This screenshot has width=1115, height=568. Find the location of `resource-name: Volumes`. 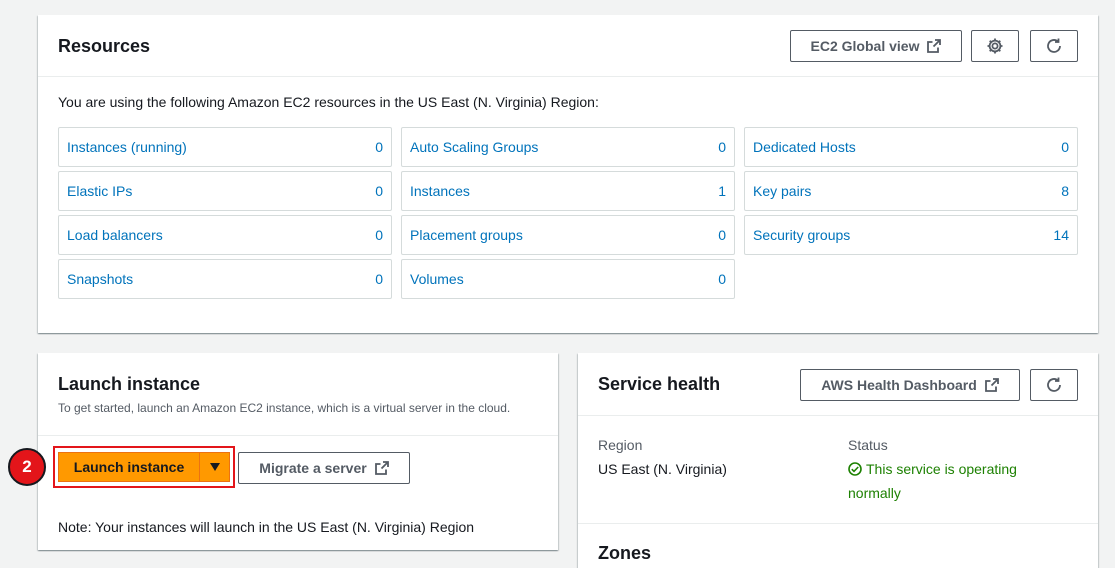

resource-name: Volumes is located at coordinates (437, 279).